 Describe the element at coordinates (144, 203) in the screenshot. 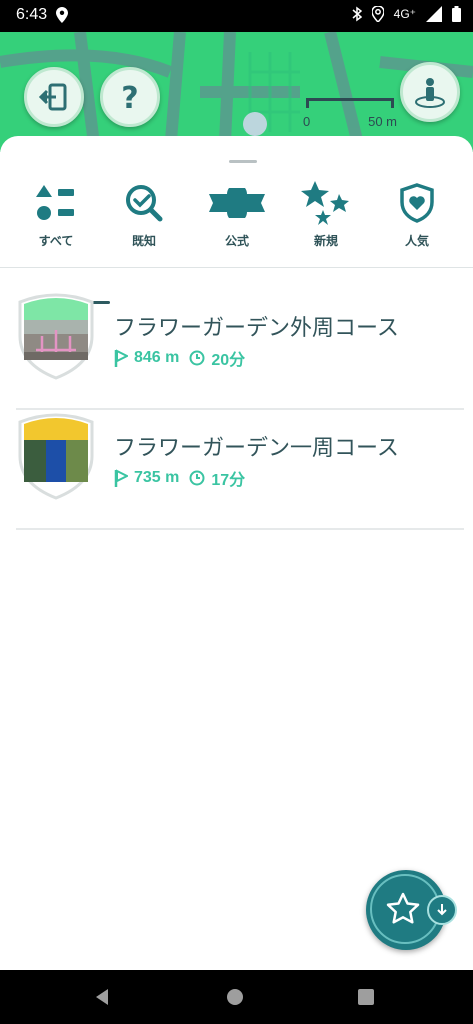

I see `search-check-icon` at that location.